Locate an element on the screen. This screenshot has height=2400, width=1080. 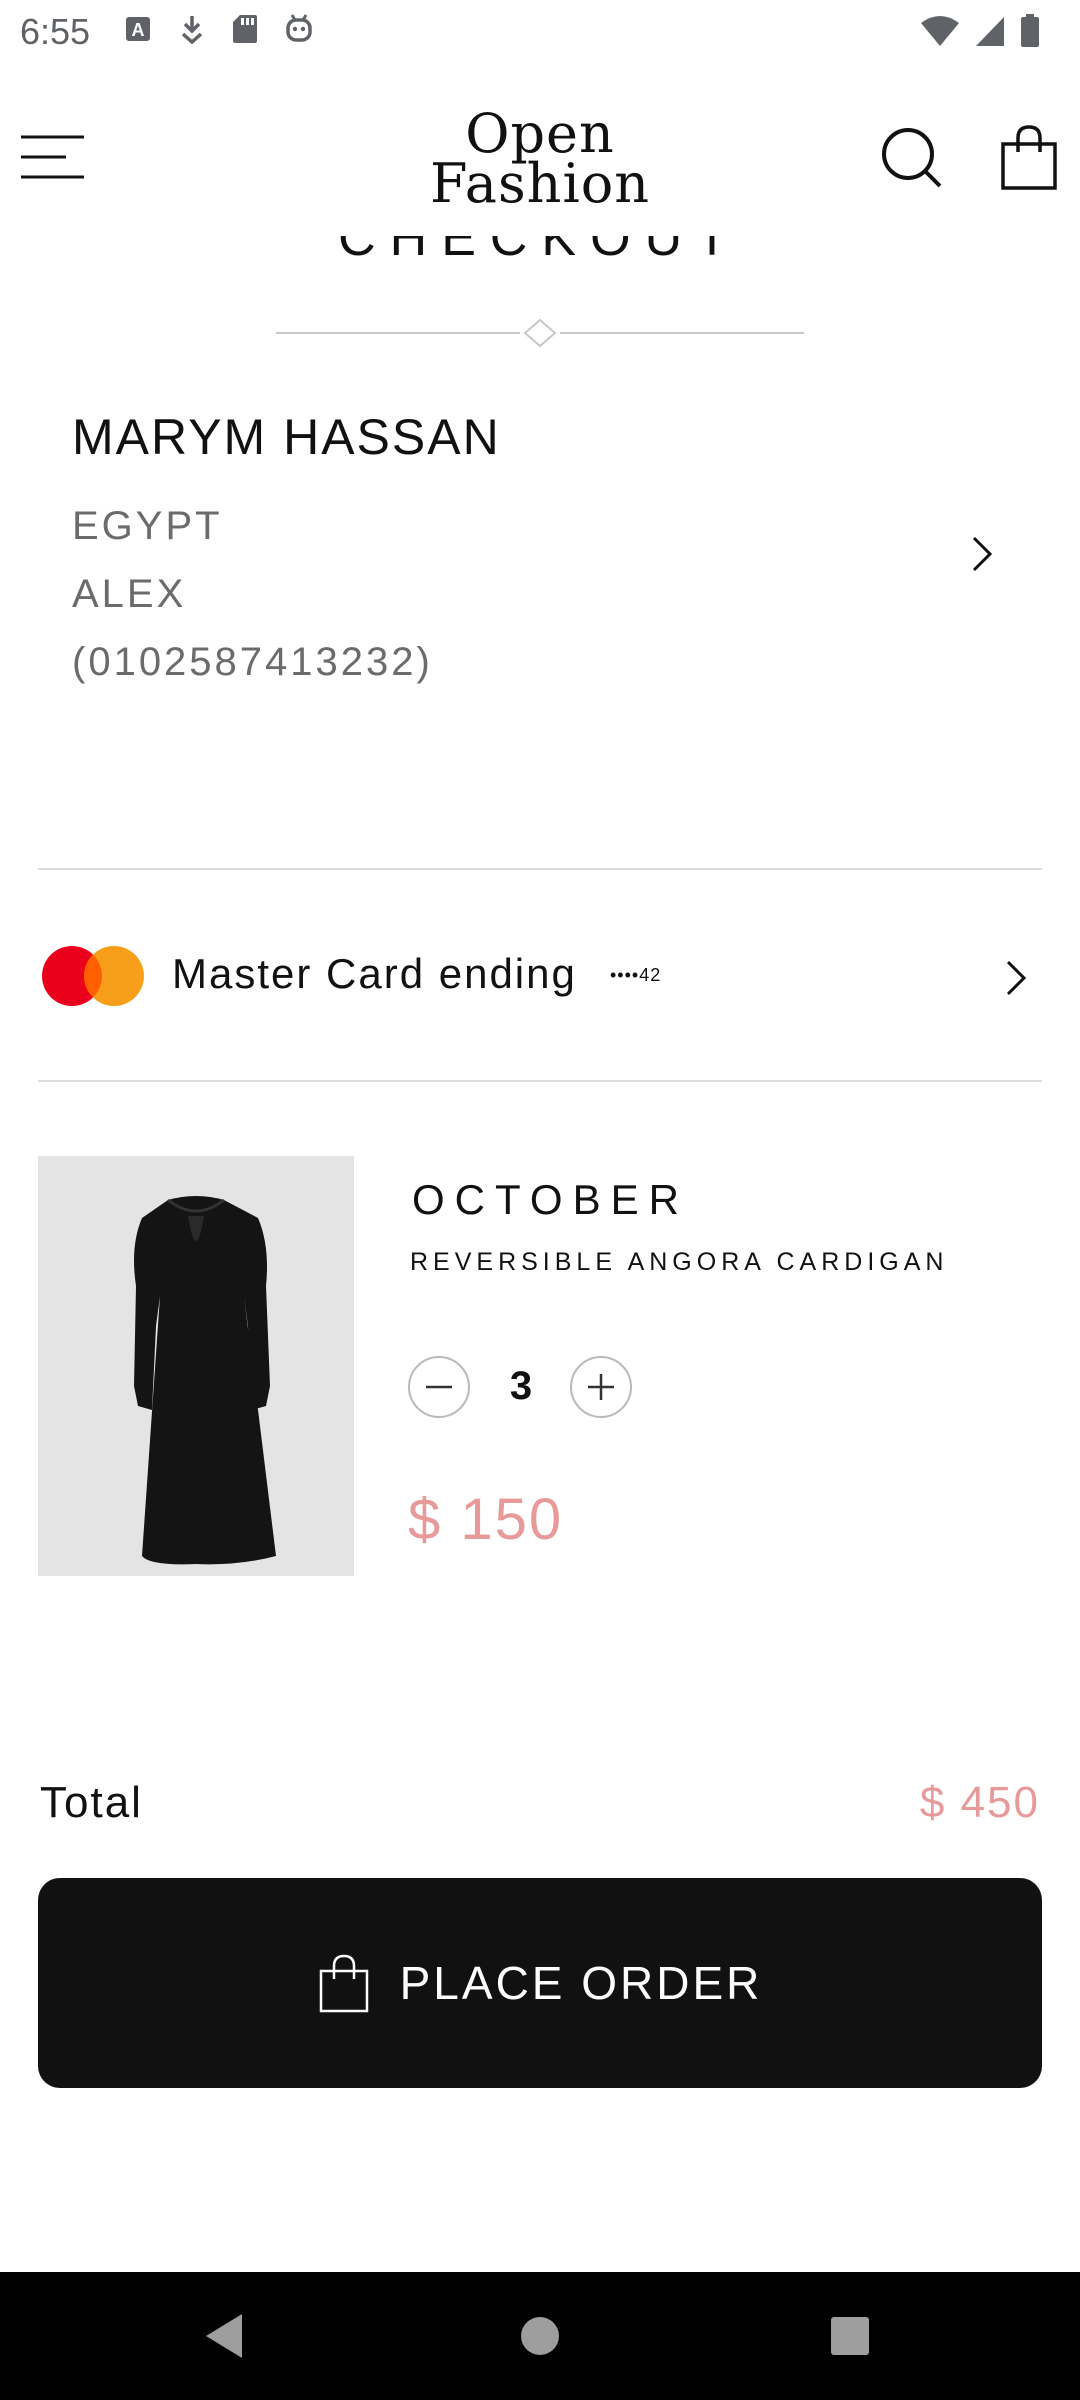
plus-icon is located at coordinates (601, 1387).